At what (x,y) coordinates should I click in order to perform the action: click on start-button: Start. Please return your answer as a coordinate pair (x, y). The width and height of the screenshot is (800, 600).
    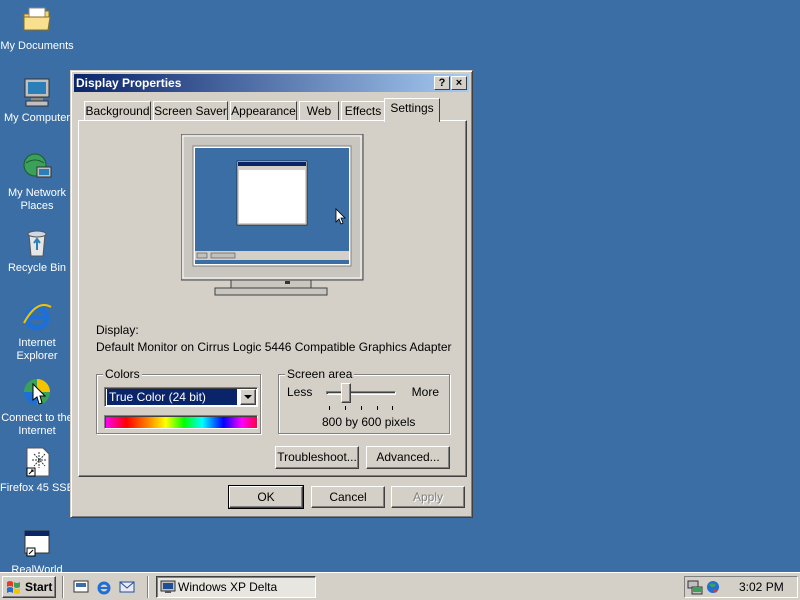
    Looking at the image, I should click on (29, 587).